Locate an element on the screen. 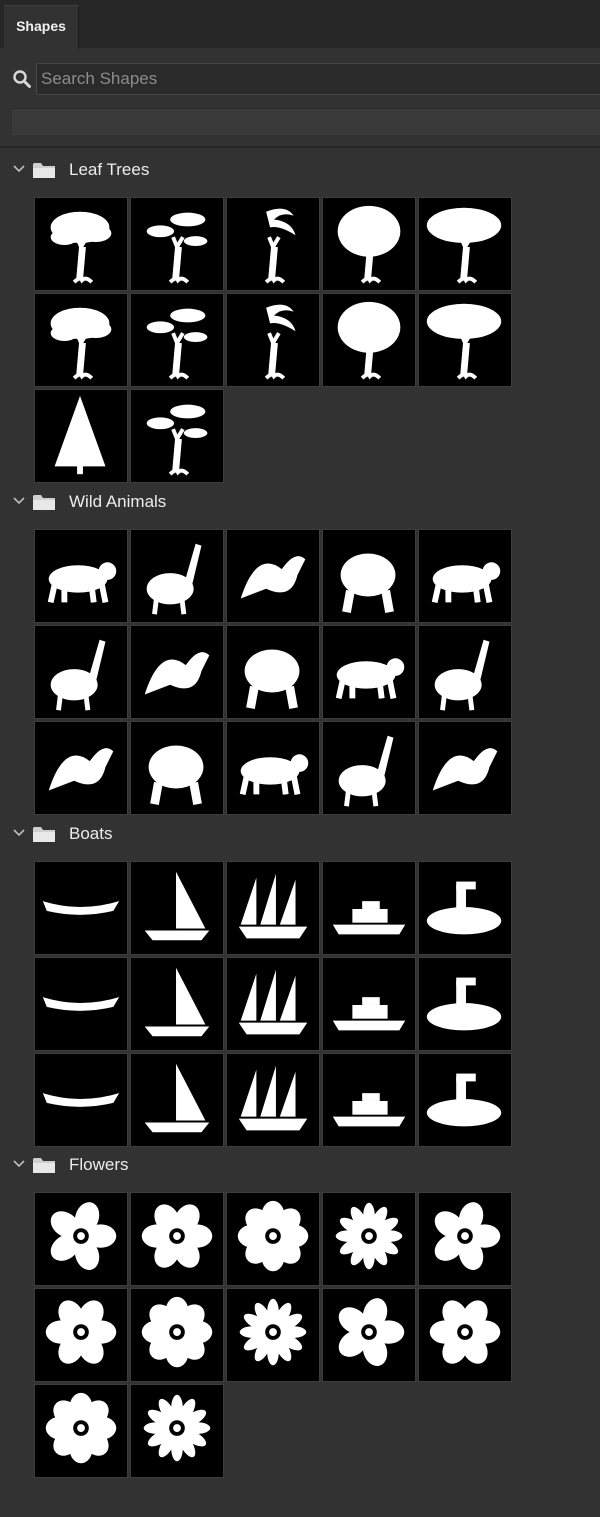 This screenshot has height=1517, width=600. tab-shapes: Shapes is located at coordinates (41, 27).